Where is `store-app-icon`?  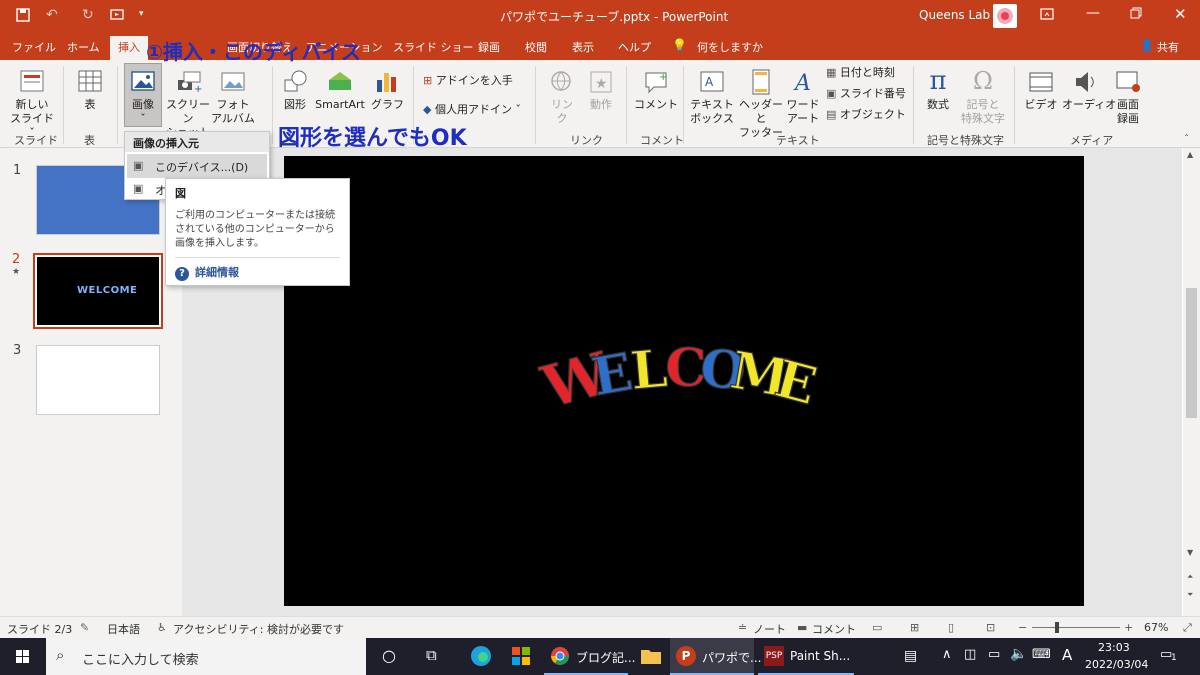
store-app-icon is located at coordinates (521, 656).